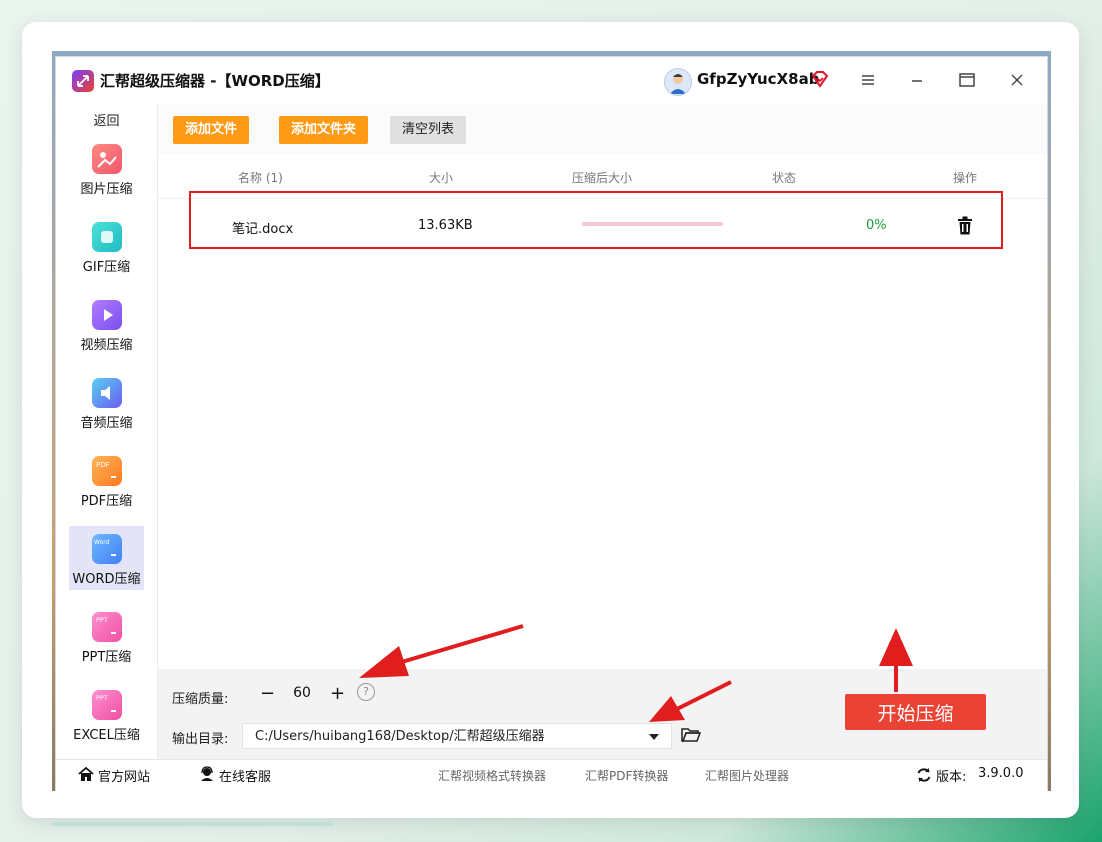  Describe the element at coordinates (106, 579) in the screenshot. I see `sidebar-item-label: WORD压缩` at that location.